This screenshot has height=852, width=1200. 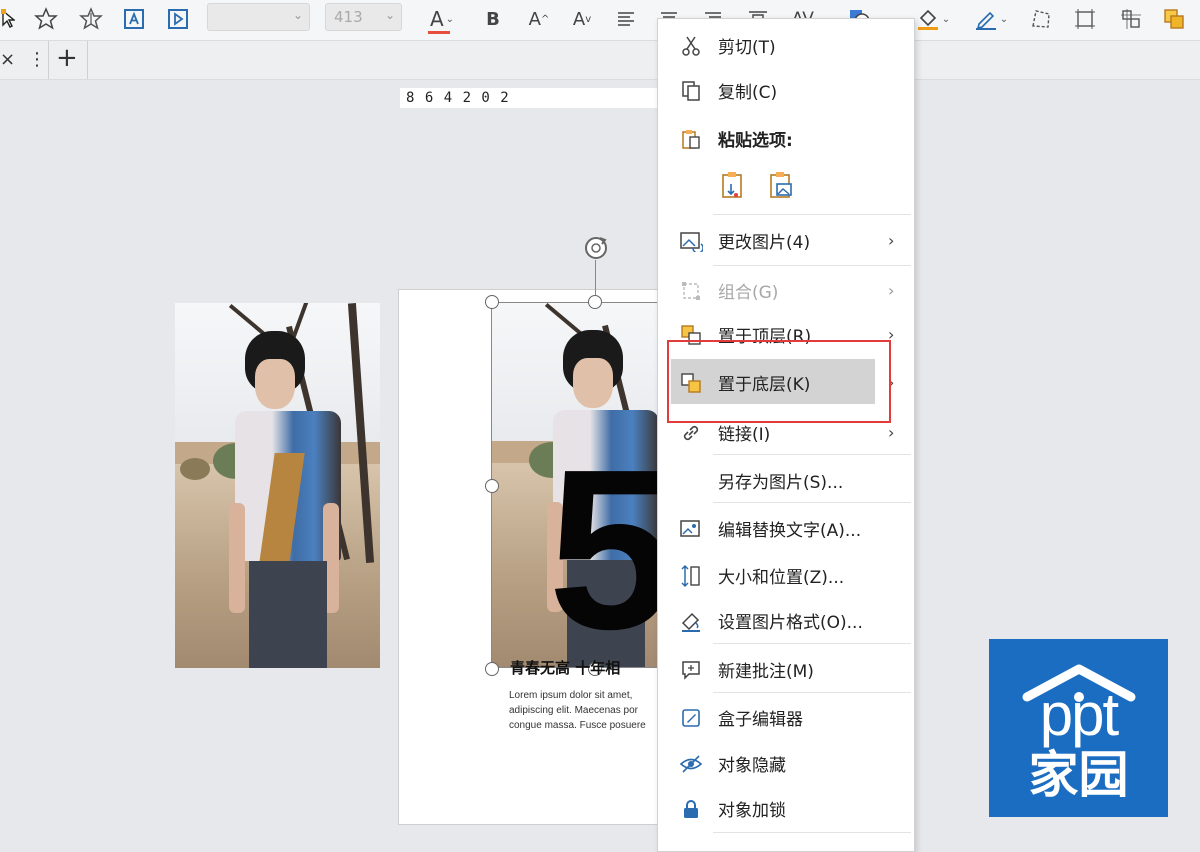 I want to click on text-box-icon, so click(x=134, y=19).